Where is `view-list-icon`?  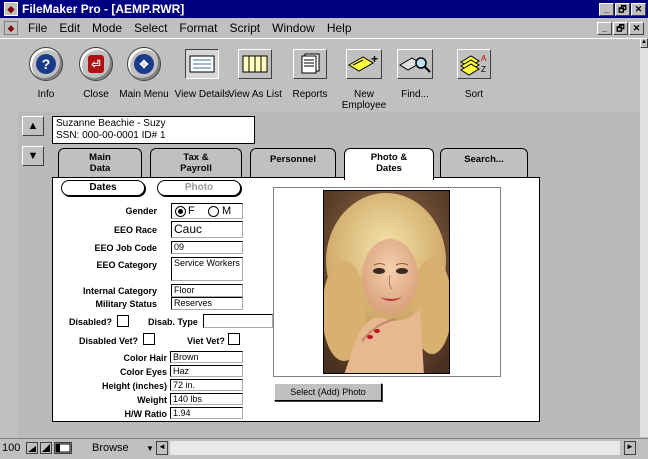 view-list-icon is located at coordinates (255, 64).